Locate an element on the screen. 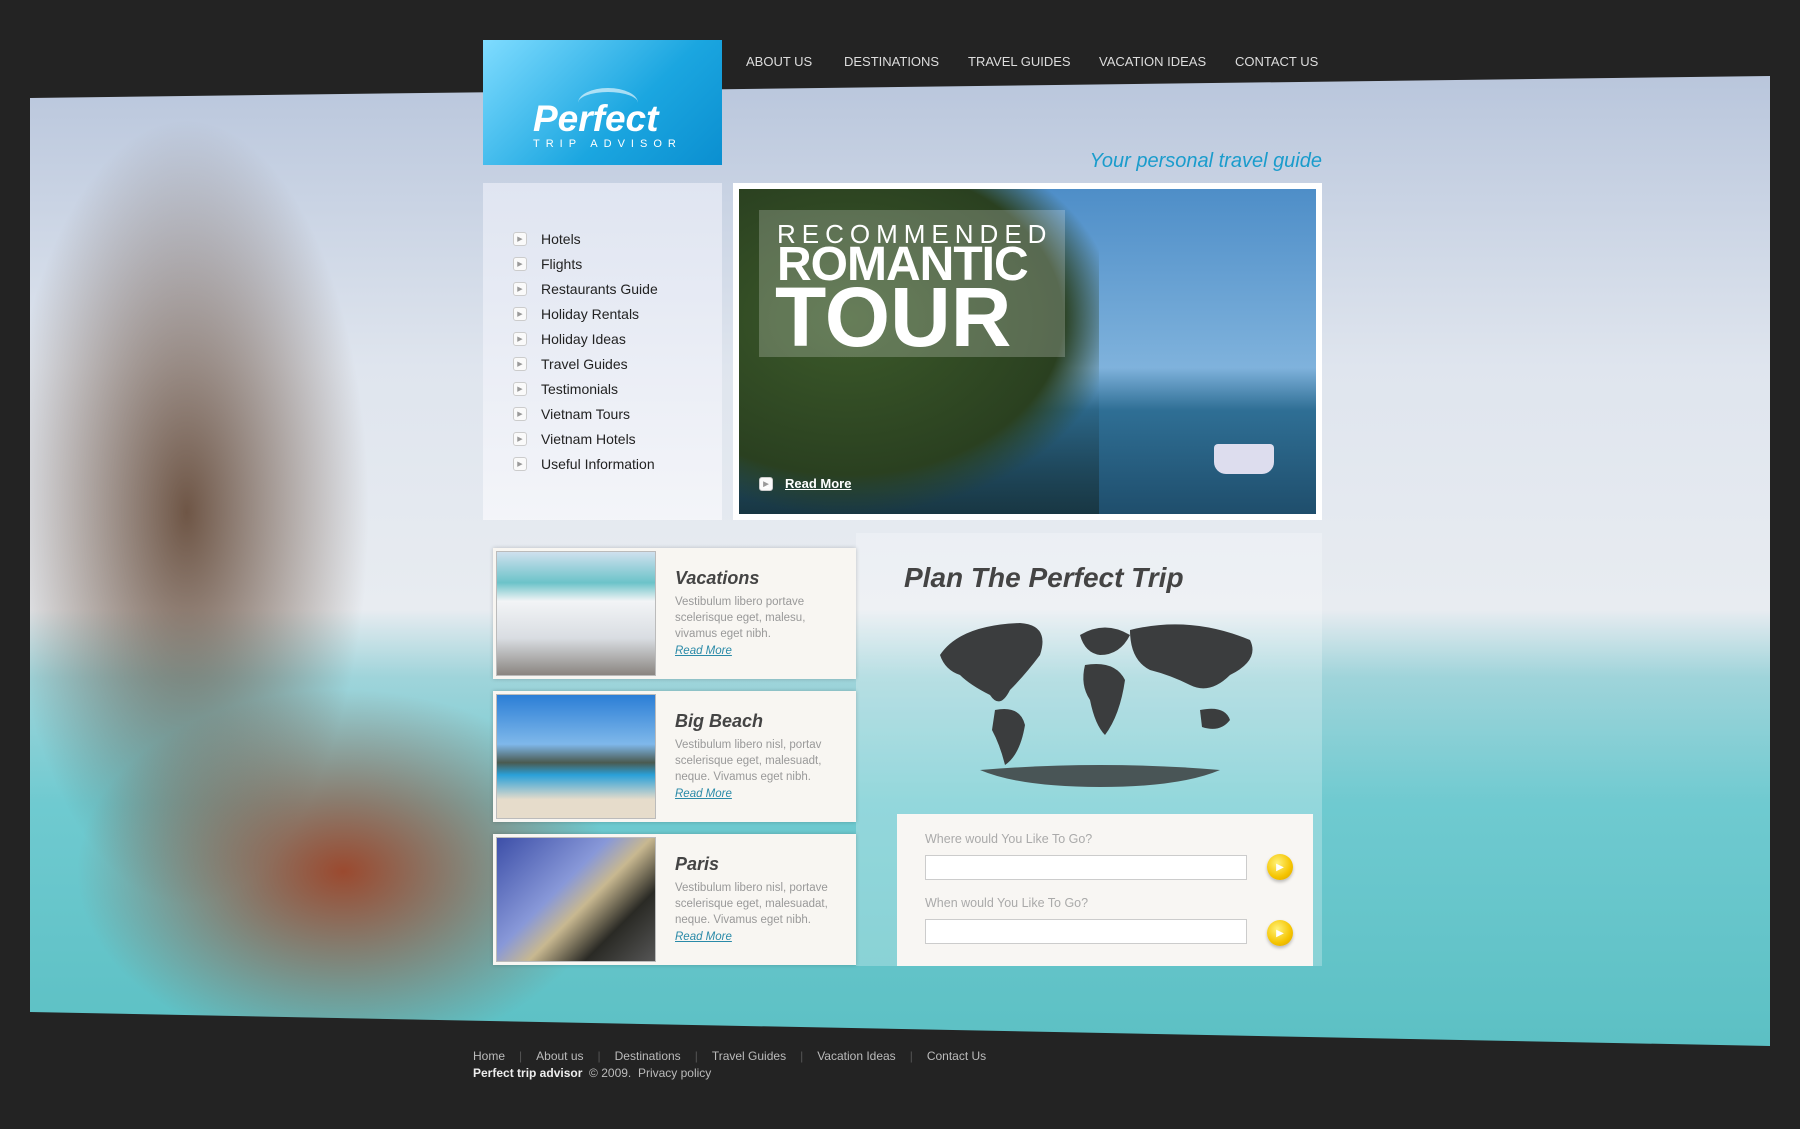 This screenshot has height=1129, width=1800. nav-about-us: ABOUT US is located at coordinates (779, 61).